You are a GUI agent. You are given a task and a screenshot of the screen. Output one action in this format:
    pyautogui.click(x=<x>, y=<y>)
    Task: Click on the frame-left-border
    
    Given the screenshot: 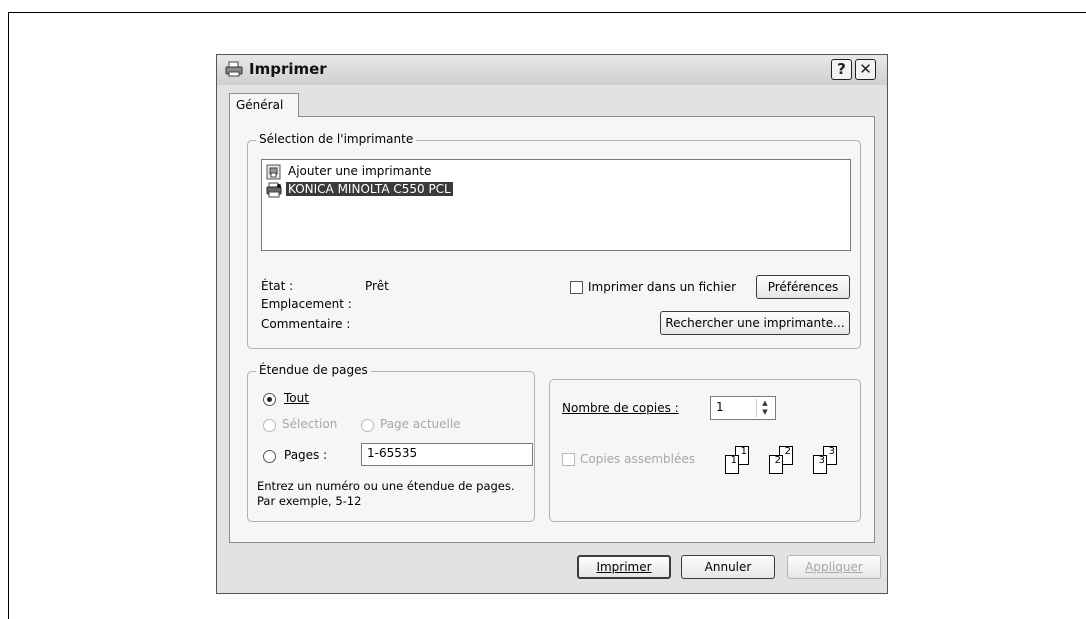 What is the action you would take?
    pyautogui.click(x=8, y=315)
    